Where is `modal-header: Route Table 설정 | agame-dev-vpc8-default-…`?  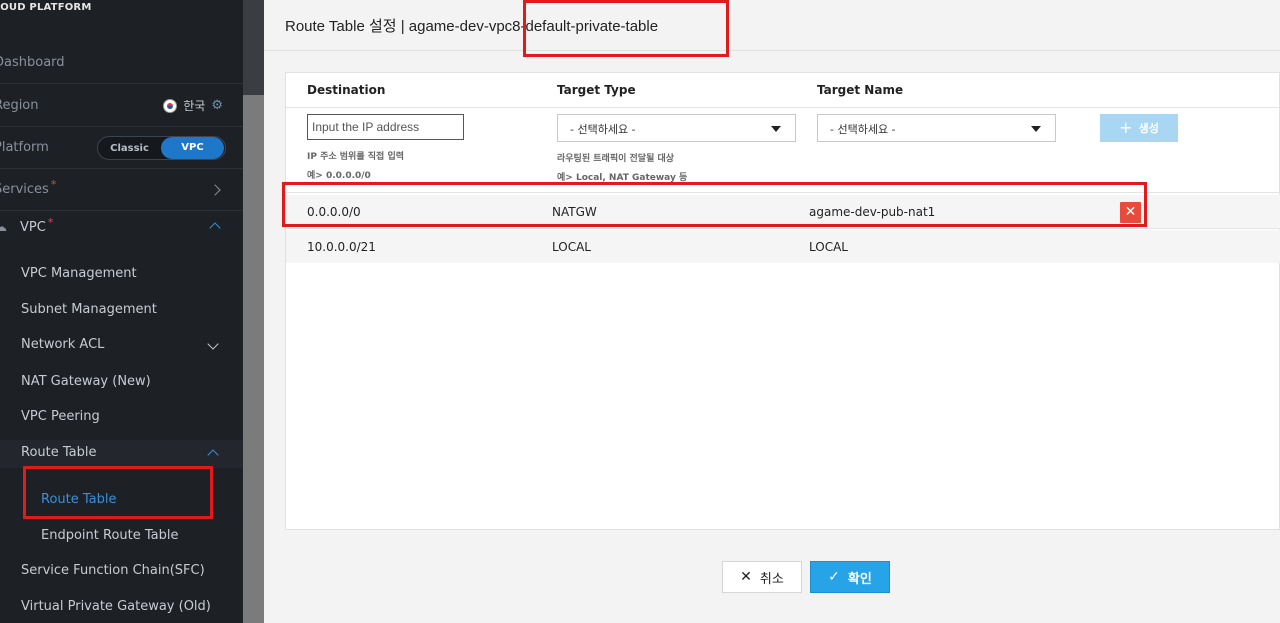
modal-header: Route Table 설정 | agame-dev-vpc8-default-… is located at coordinates (772, 25).